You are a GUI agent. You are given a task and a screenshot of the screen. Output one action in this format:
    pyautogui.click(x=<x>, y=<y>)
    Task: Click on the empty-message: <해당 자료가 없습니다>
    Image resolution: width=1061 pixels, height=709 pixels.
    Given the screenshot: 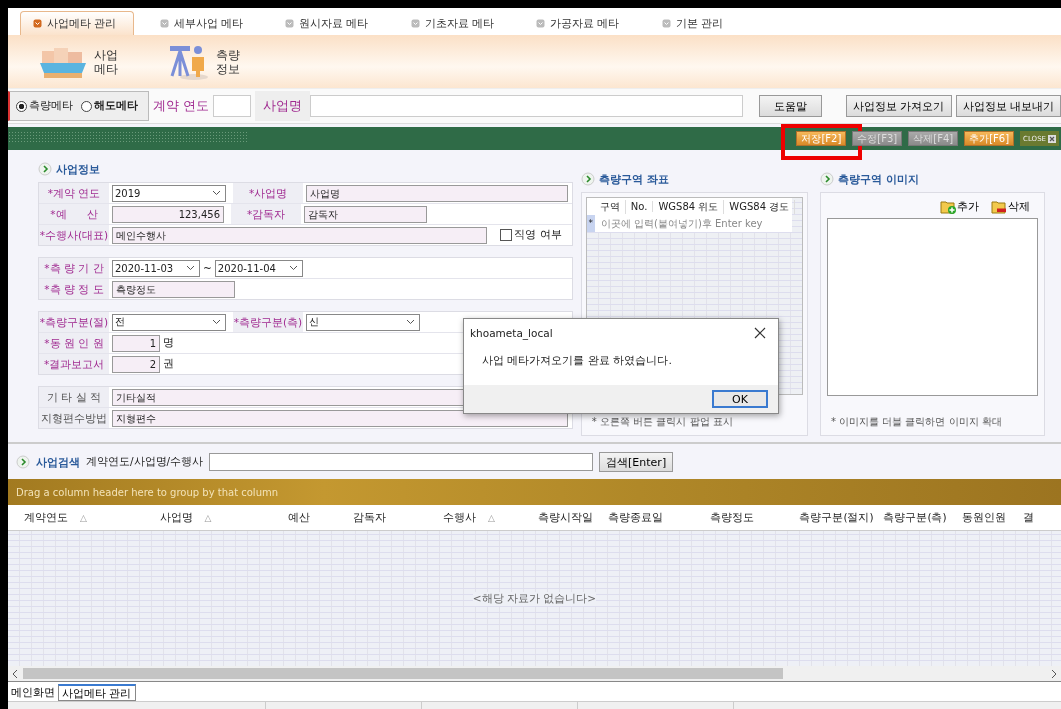 What is the action you would take?
    pyautogui.click(x=534, y=598)
    